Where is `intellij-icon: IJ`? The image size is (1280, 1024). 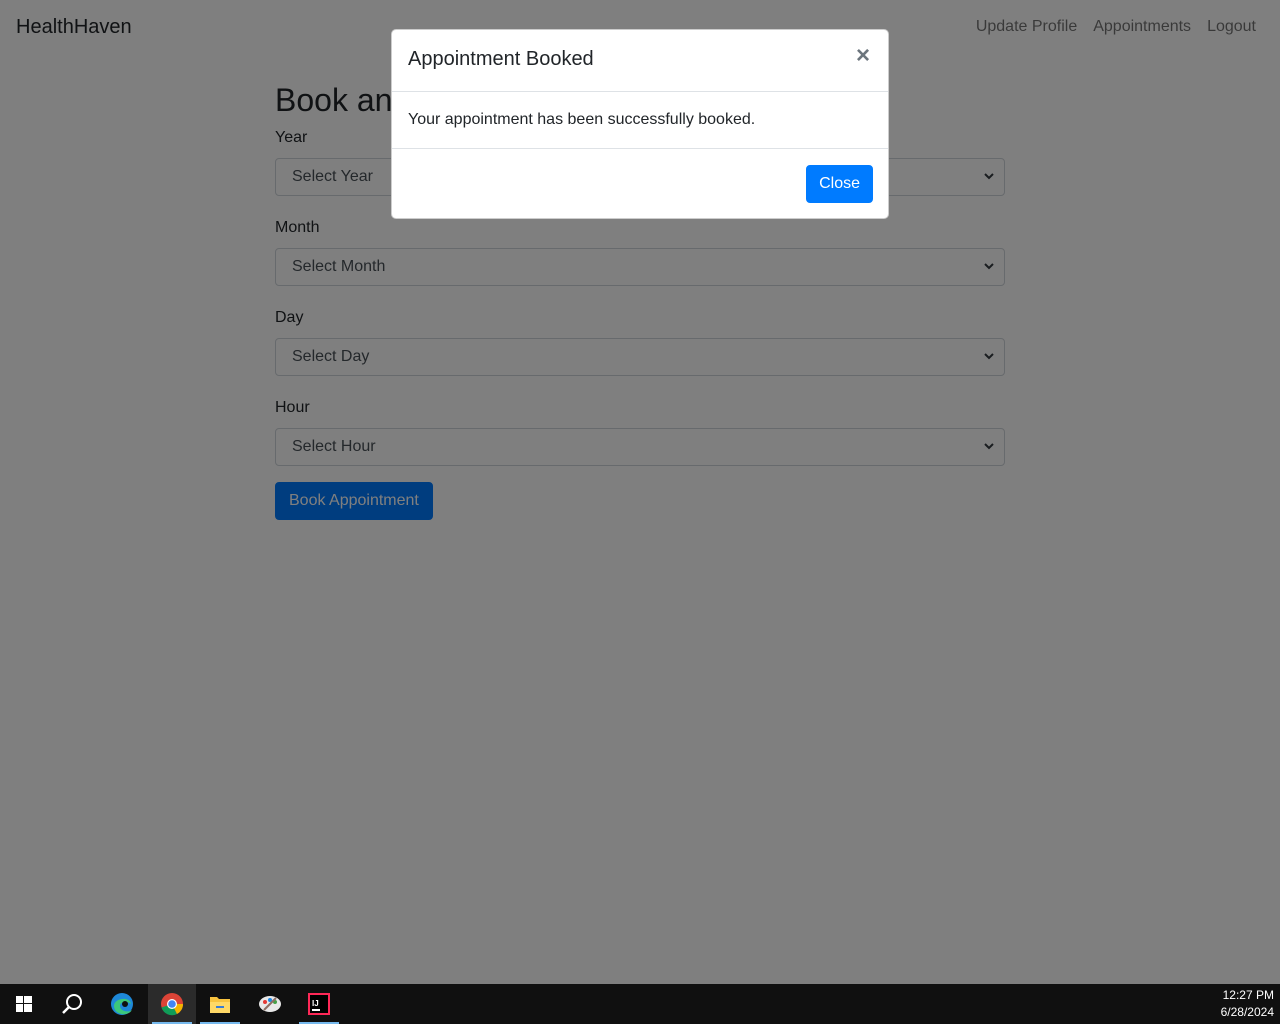 intellij-icon: IJ is located at coordinates (319, 1004).